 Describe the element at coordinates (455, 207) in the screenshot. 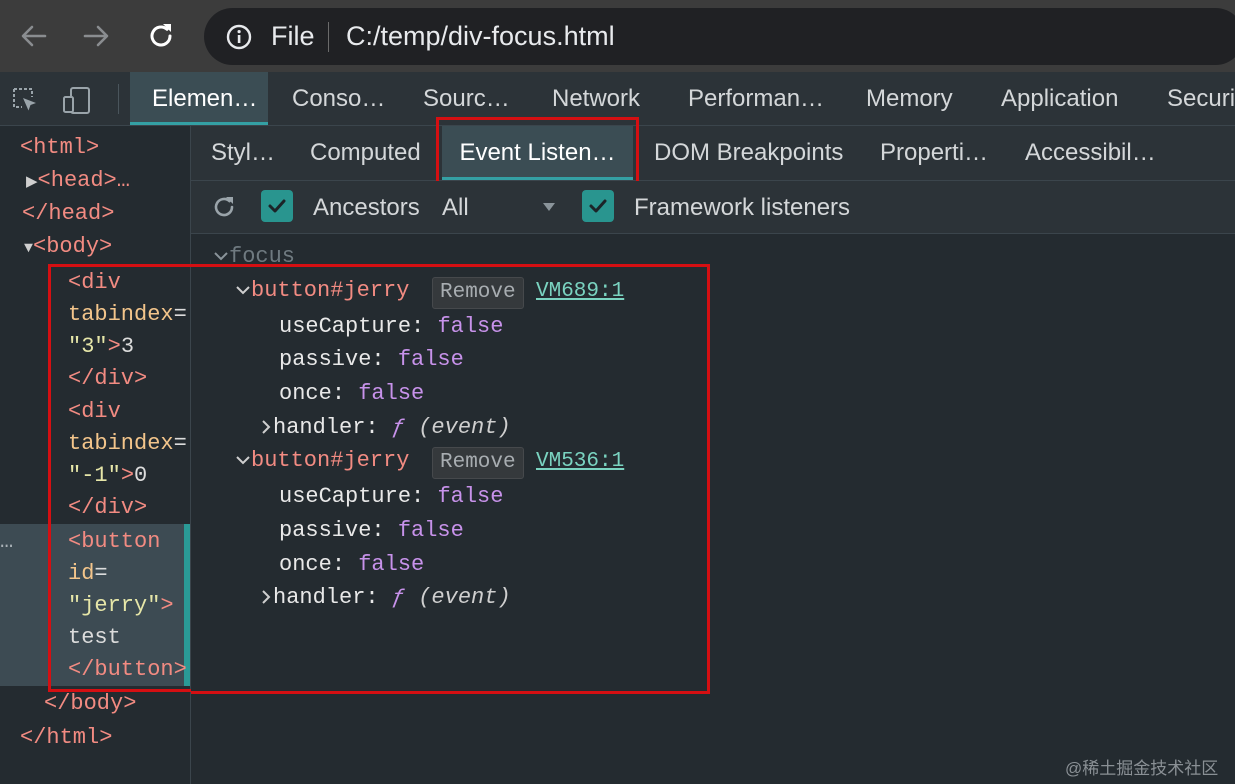

I see `filter-value: All` at that location.